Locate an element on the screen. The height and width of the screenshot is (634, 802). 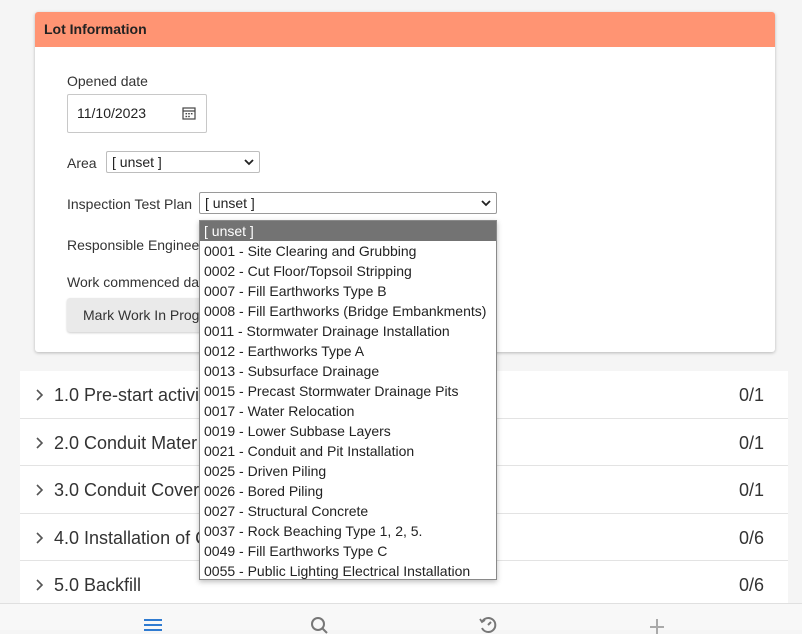
area-label: Area is located at coordinates (82, 163).